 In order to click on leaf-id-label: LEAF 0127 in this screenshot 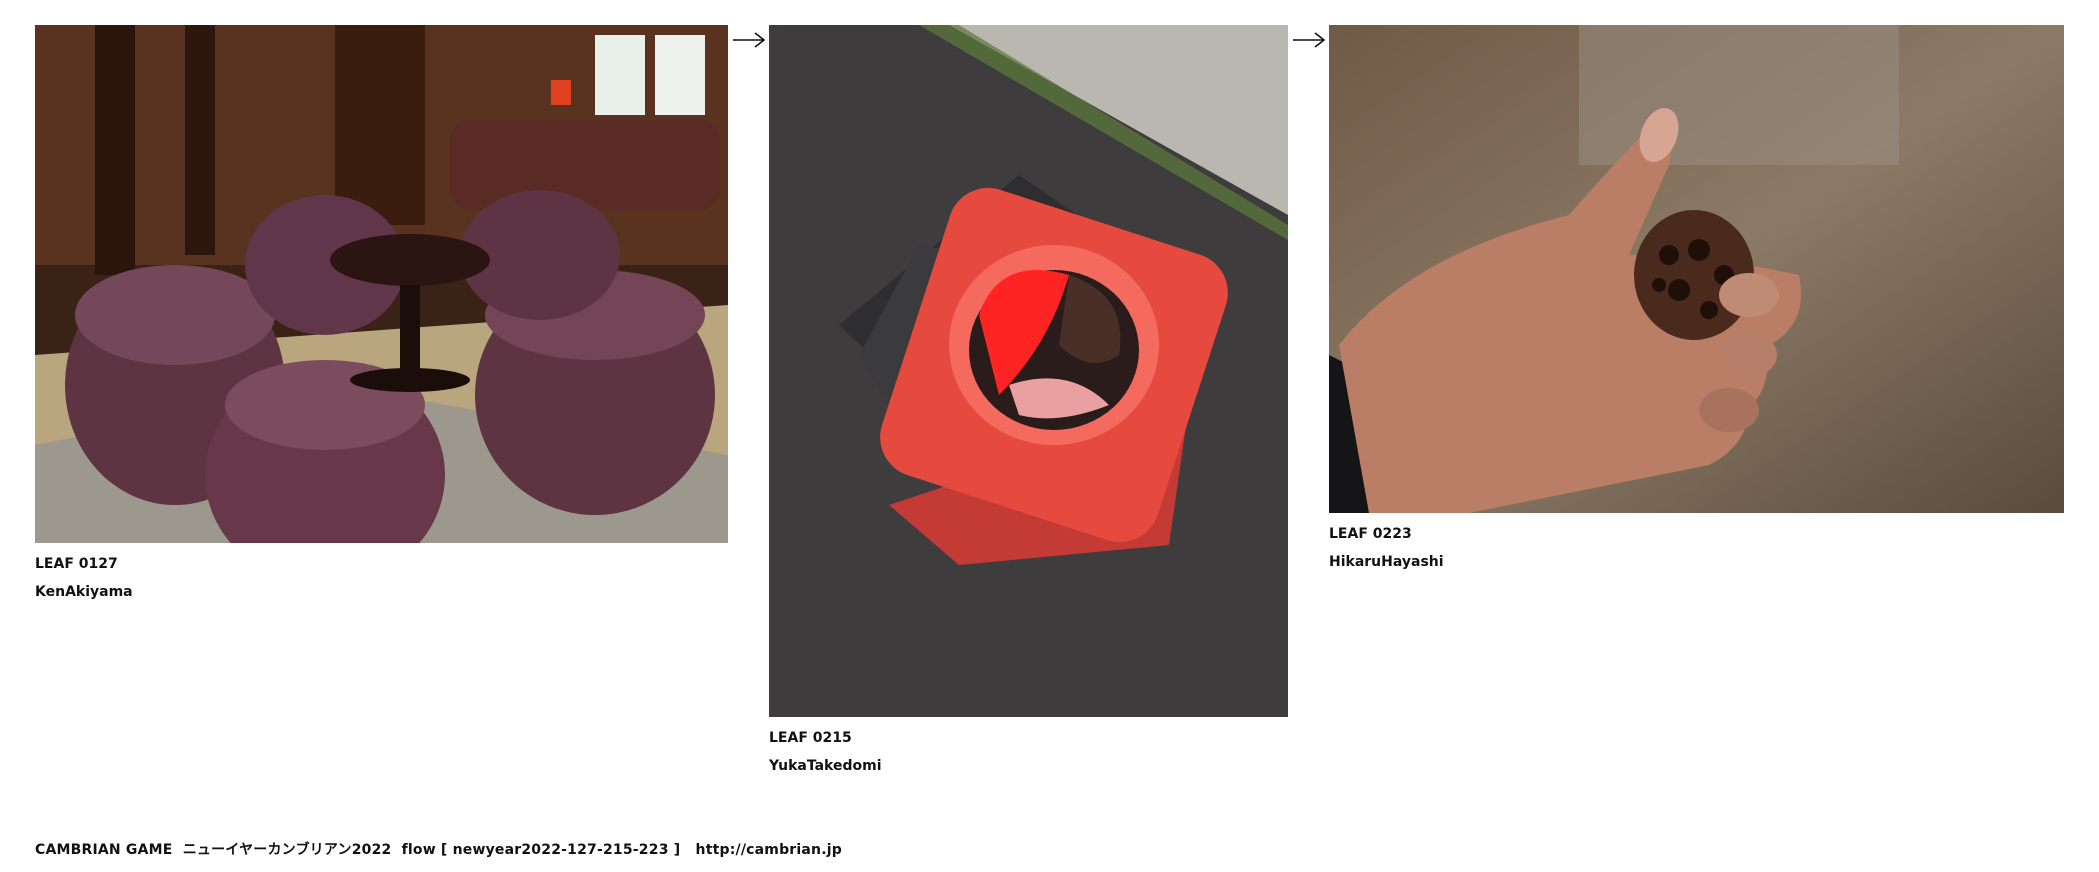, I will do `click(76, 564)`.